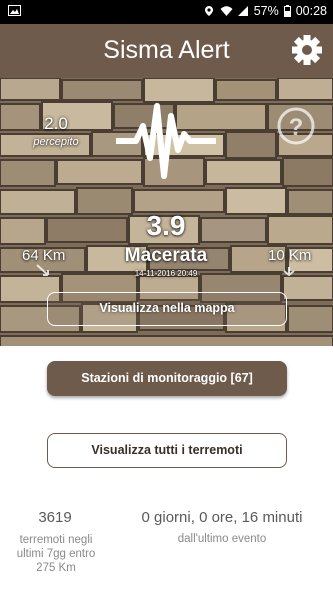 This screenshot has height=592, width=333. I want to click on earthquake-count-label: terremoti negli ultimi 7gg entro 275 Km, so click(56, 554).